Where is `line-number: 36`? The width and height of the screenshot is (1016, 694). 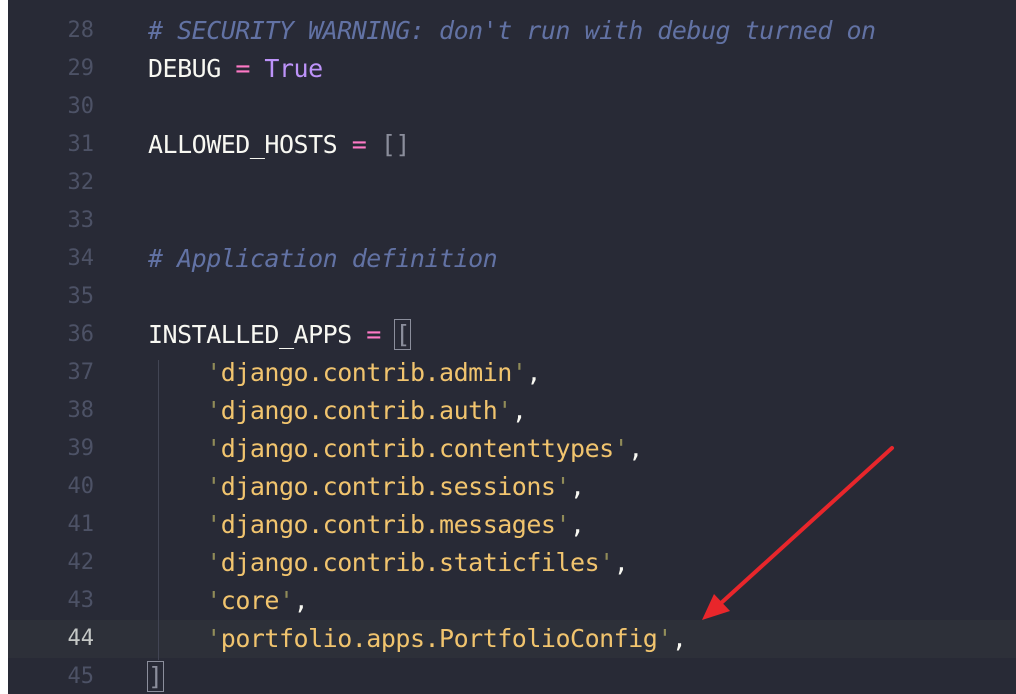 line-number: 36 is located at coordinates (81, 334).